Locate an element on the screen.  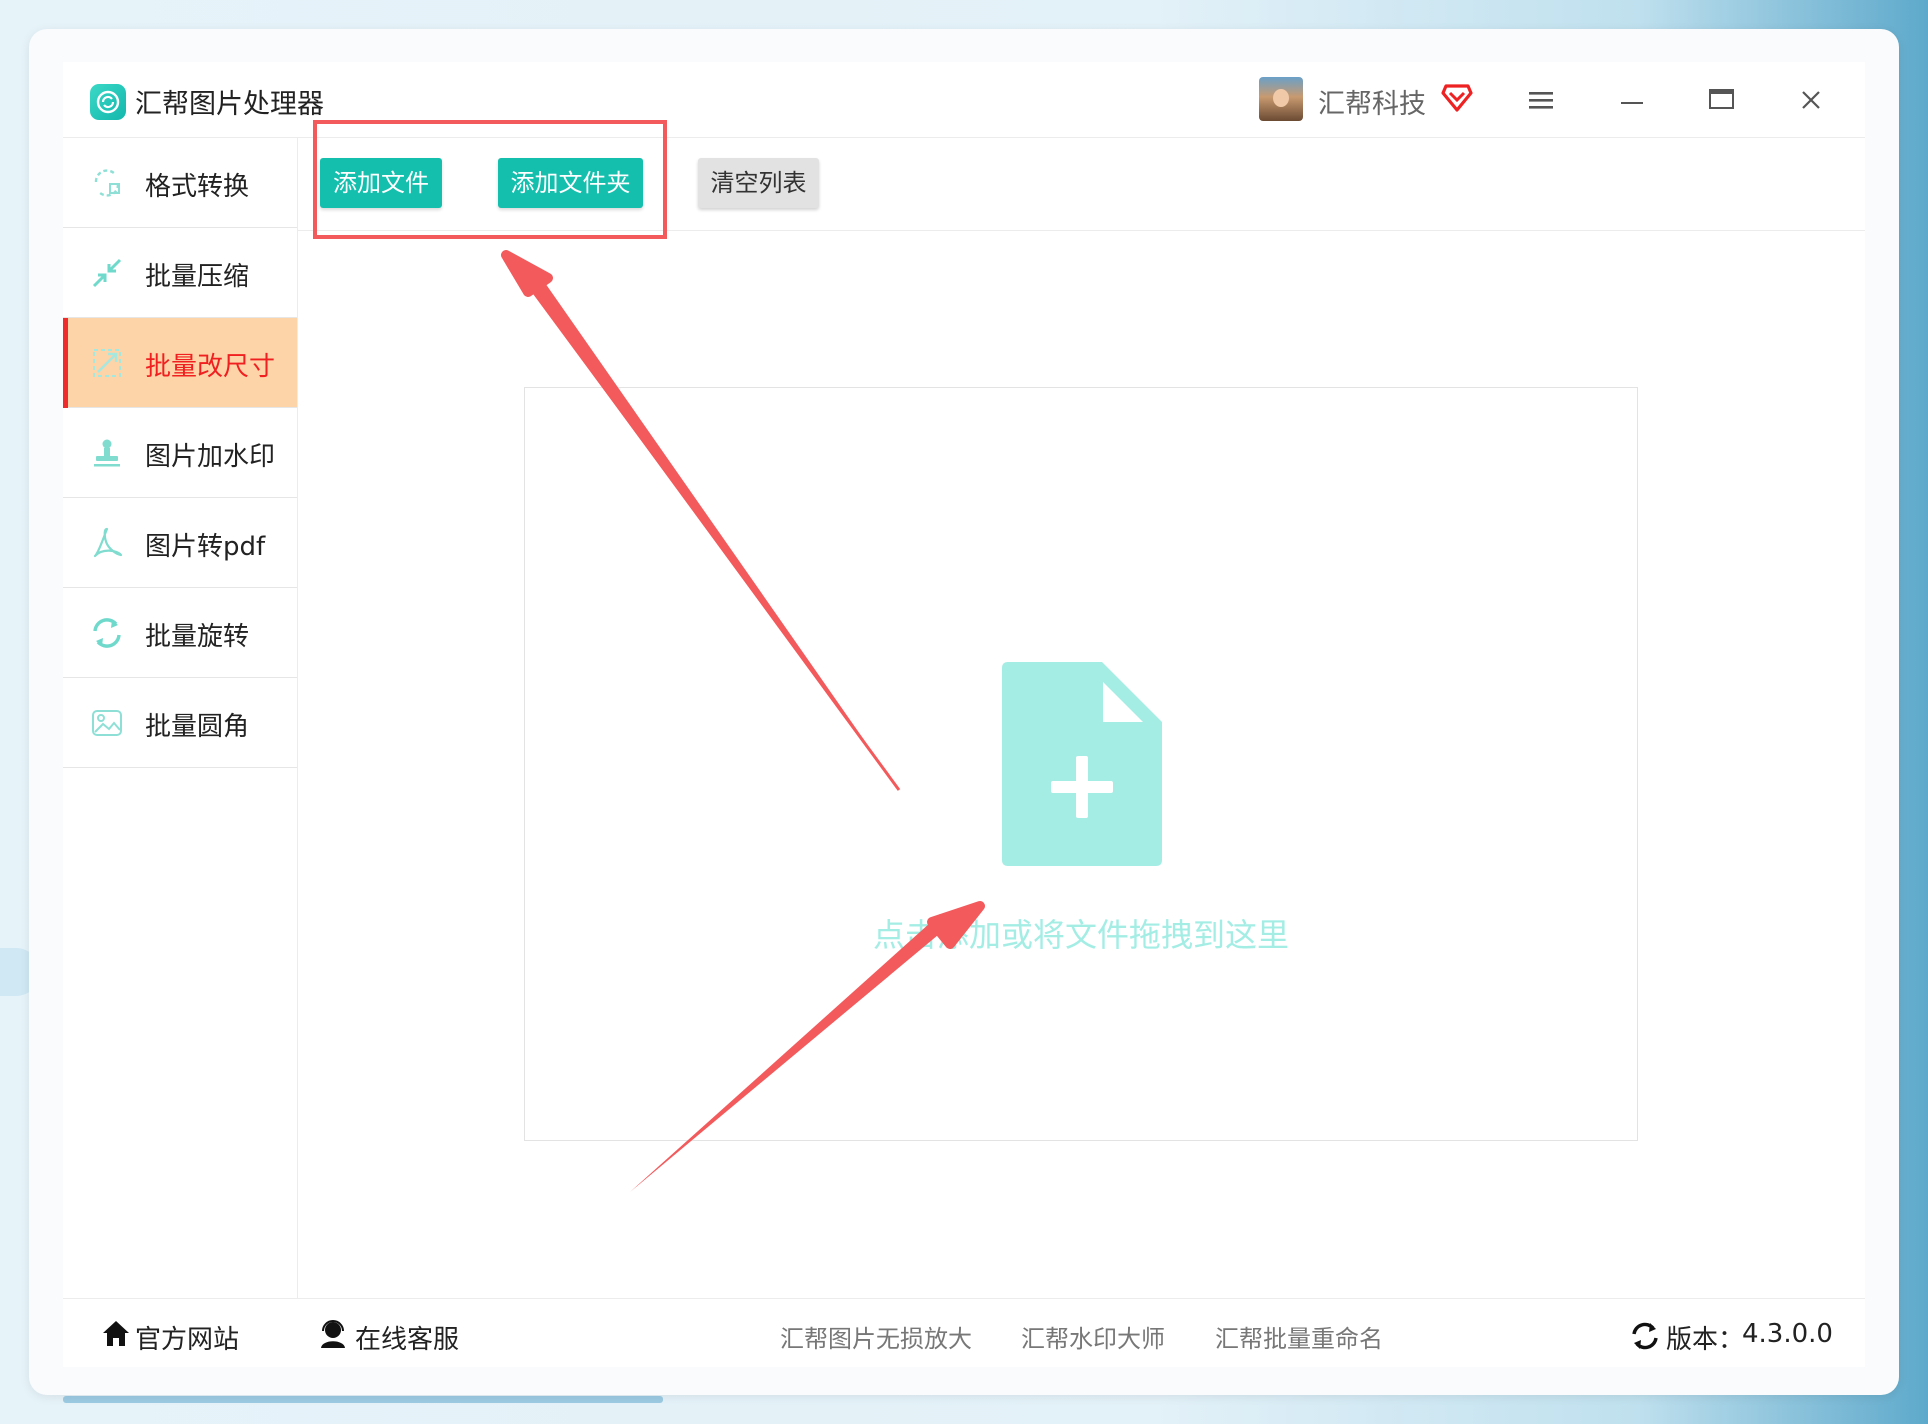
annotation-arrow-to-dropzone is located at coordinates (807, 1046).